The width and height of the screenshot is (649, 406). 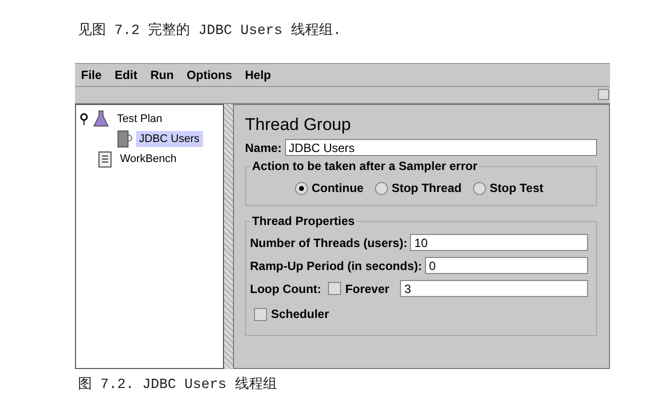 I want to click on menu-item: File, so click(x=91, y=75).